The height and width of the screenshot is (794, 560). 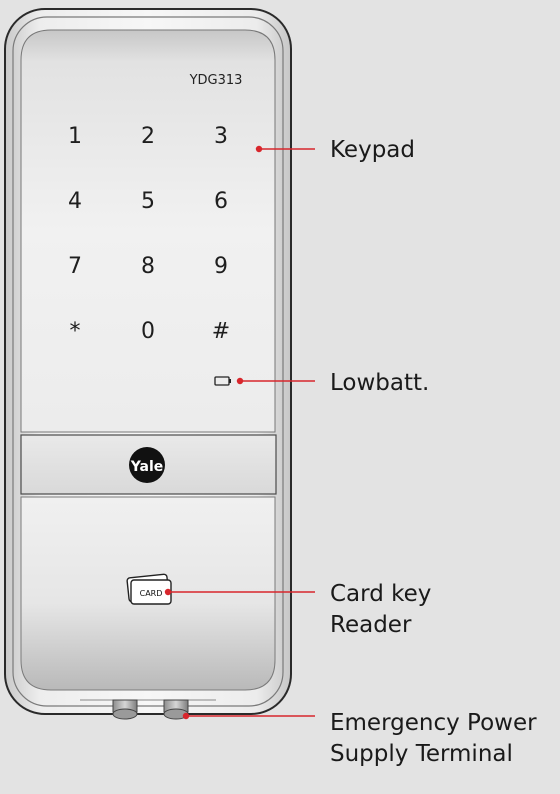 What do you see at coordinates (433, 723) in the screenshot?
I see `power-terminal-label-line1: Emergency Power` at bounding box center [433, 723].